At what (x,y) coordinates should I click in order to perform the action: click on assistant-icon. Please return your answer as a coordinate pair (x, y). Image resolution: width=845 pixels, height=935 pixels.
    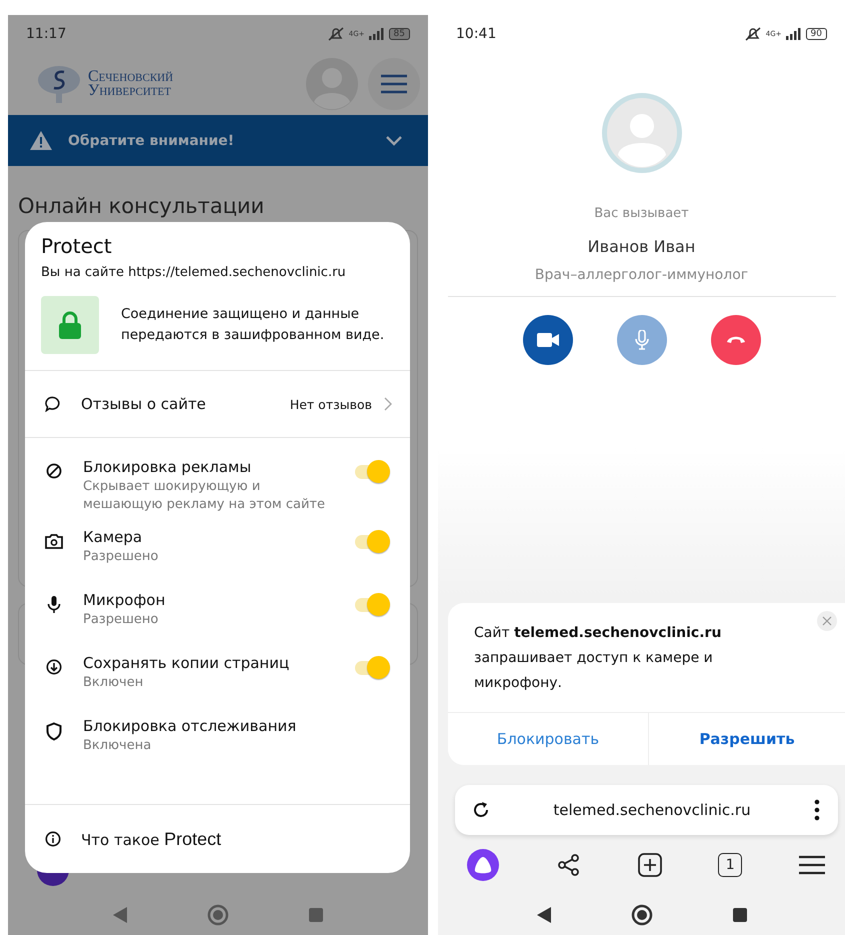
    Looking at the image, I should click on (483, 865).